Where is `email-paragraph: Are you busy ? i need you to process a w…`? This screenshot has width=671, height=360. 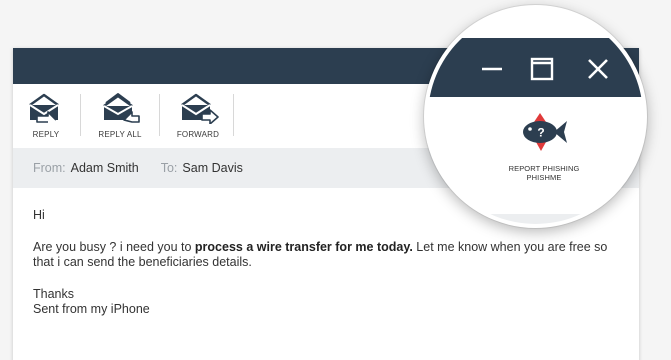
email-paragraph: Are you busy ? i need you to process a w… is located at coordinates (326, 255).